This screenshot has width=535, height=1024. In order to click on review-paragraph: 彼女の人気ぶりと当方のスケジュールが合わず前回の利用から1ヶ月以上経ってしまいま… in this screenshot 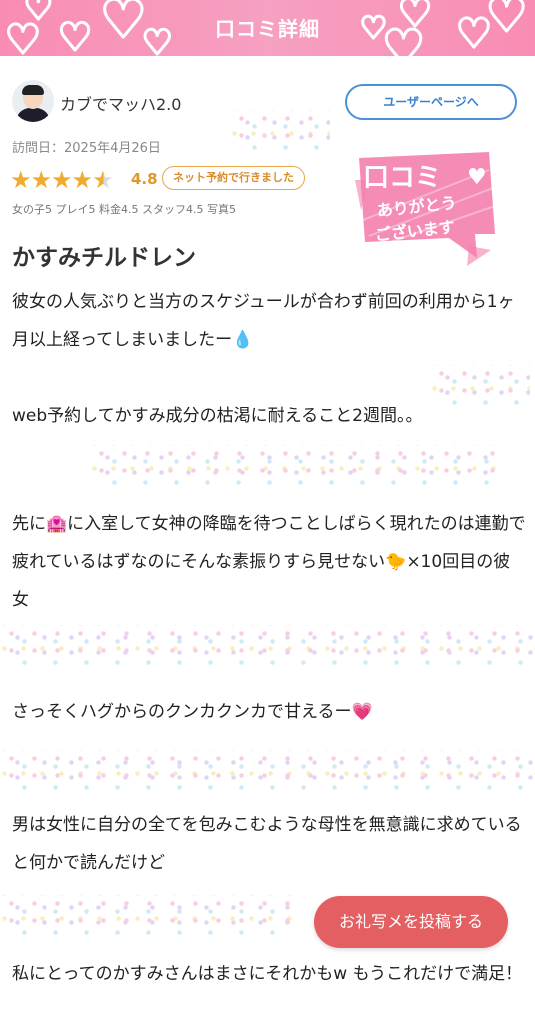, I will do `click(263, 321)`.